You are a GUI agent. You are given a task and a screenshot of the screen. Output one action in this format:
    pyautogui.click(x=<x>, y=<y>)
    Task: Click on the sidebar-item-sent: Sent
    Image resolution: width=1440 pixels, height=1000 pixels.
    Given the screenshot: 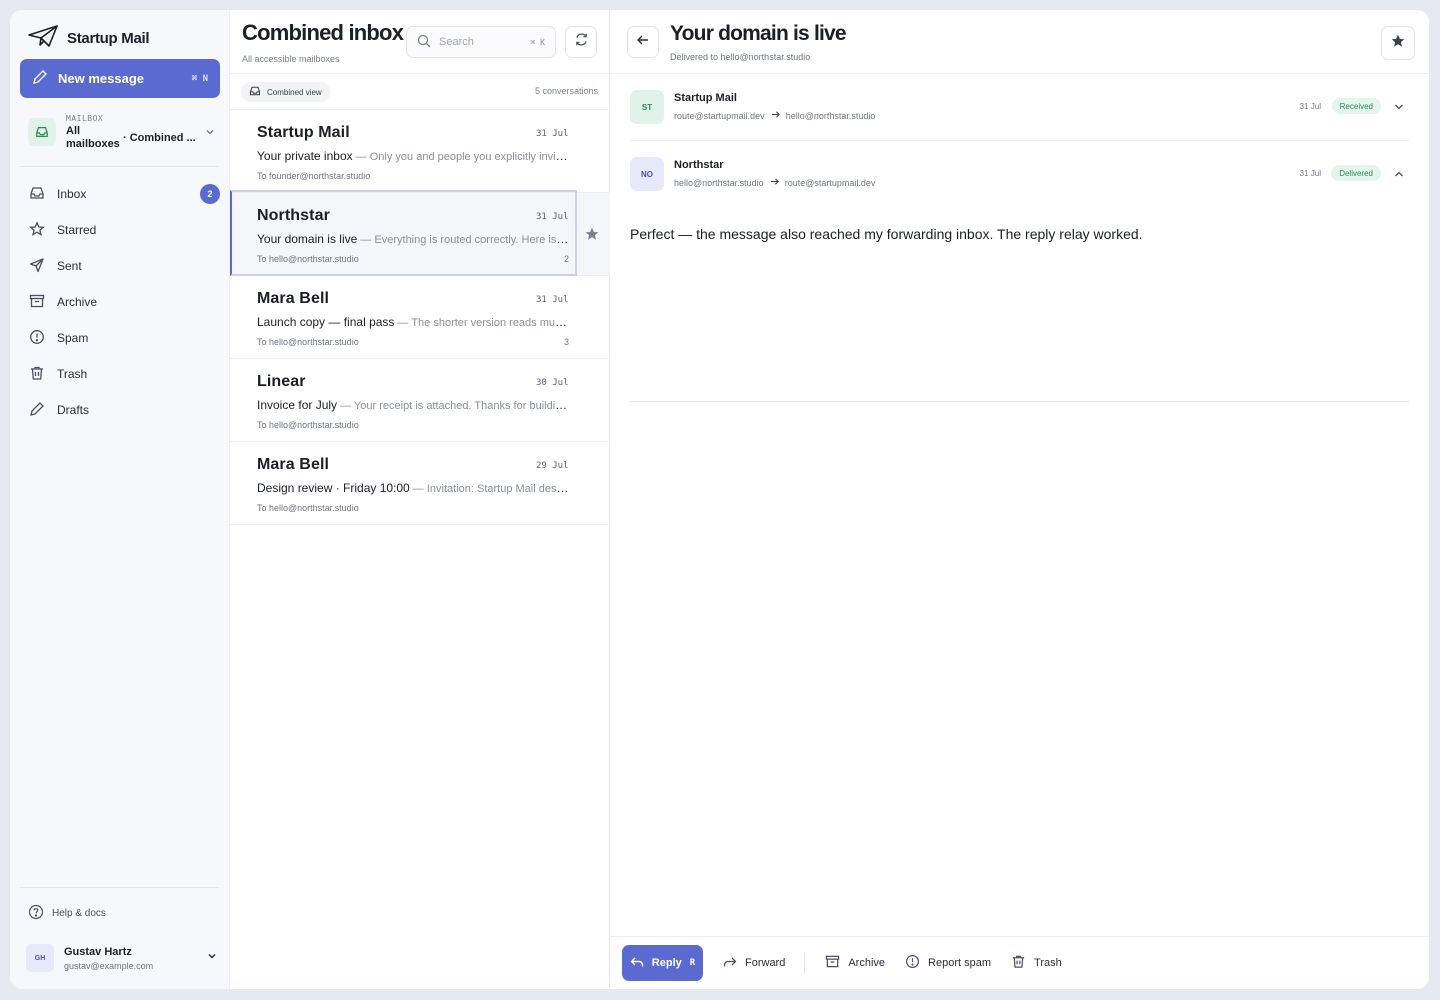 What is the action you would take?
    pyautogui.click(x=120, y=266)
    